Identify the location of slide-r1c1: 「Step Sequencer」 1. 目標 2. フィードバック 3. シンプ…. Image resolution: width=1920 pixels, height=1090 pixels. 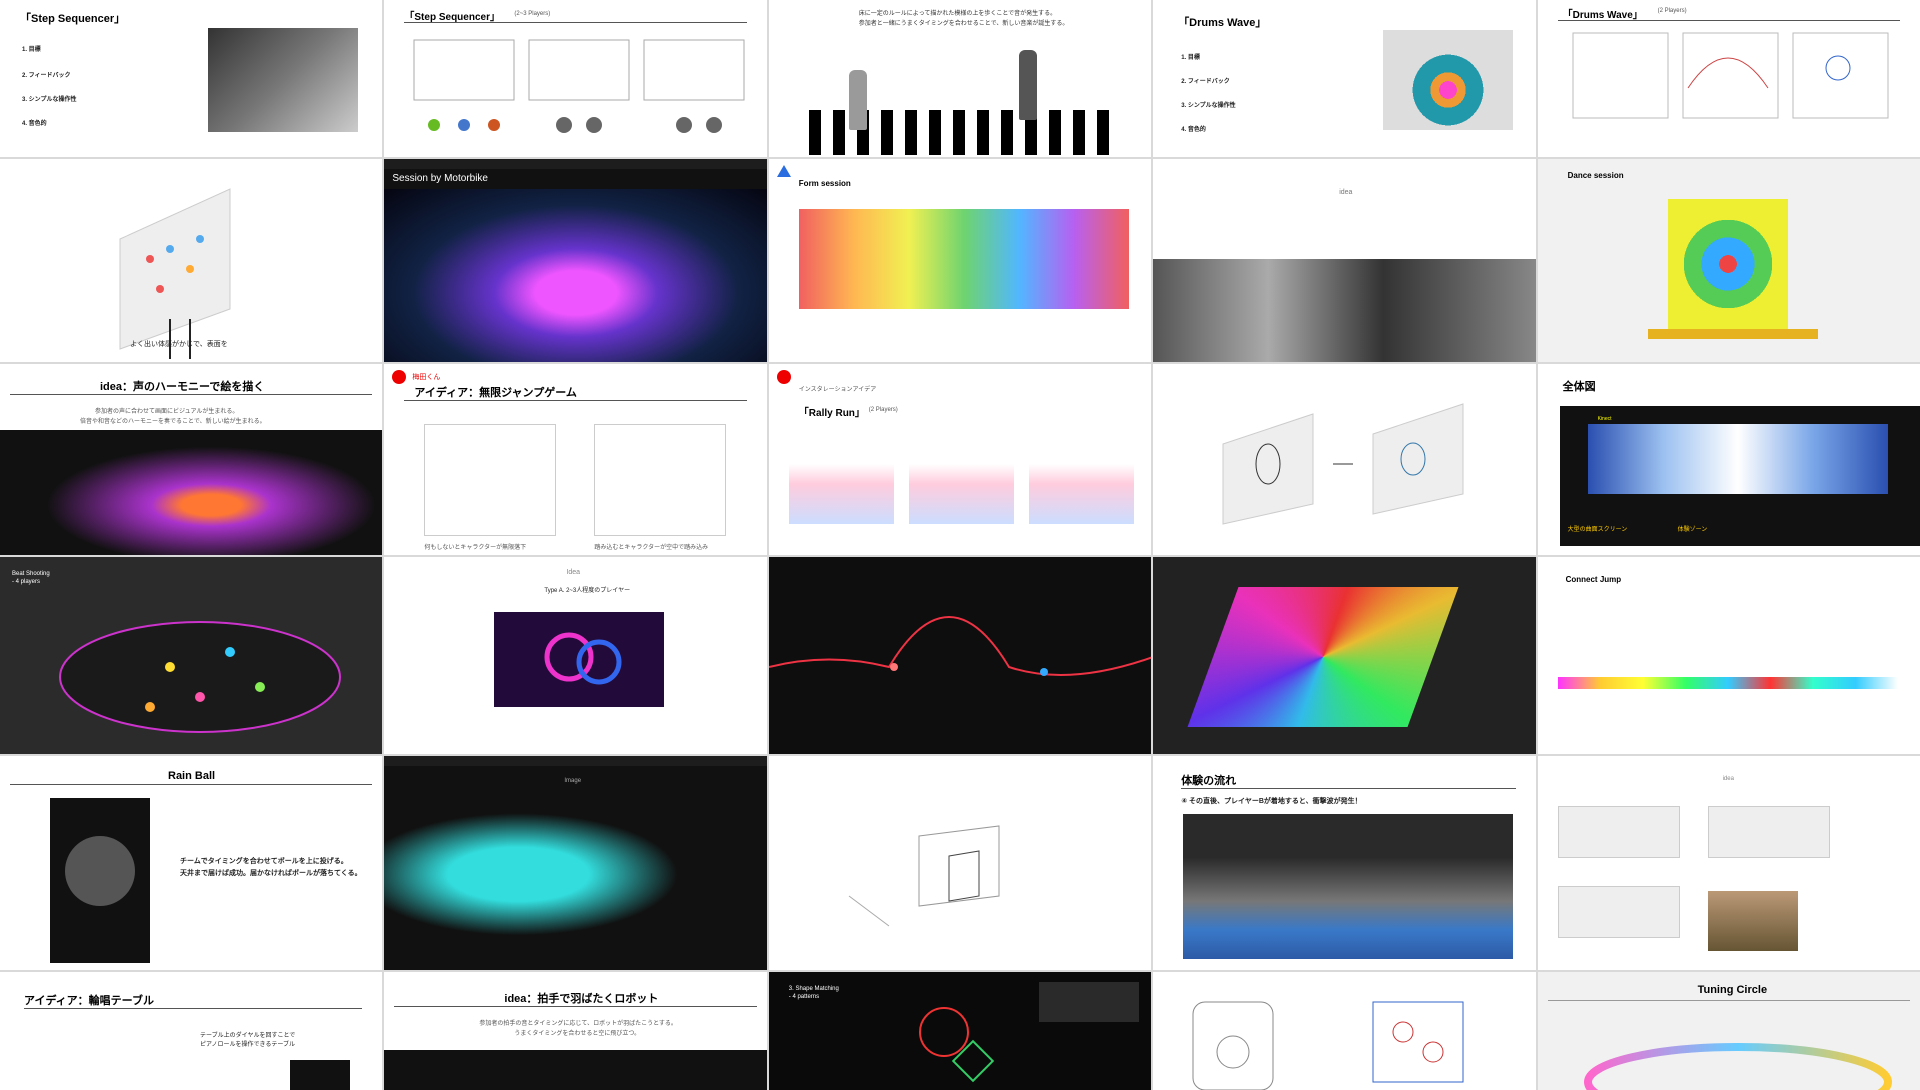
(191, 78).